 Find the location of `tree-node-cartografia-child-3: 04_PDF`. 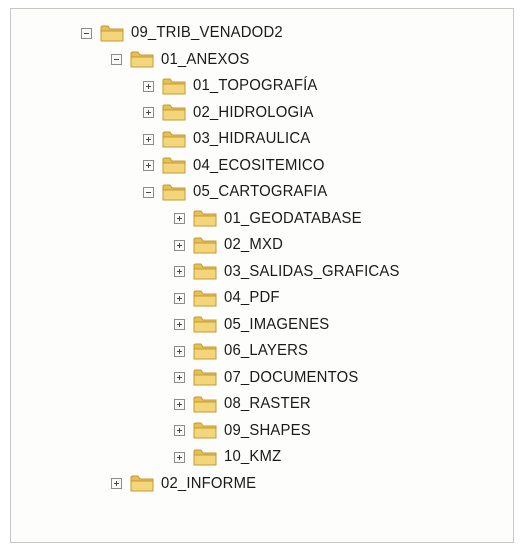

tree-node-cartografia-child-3: 04_PDF is located at coordinates (229, 298).